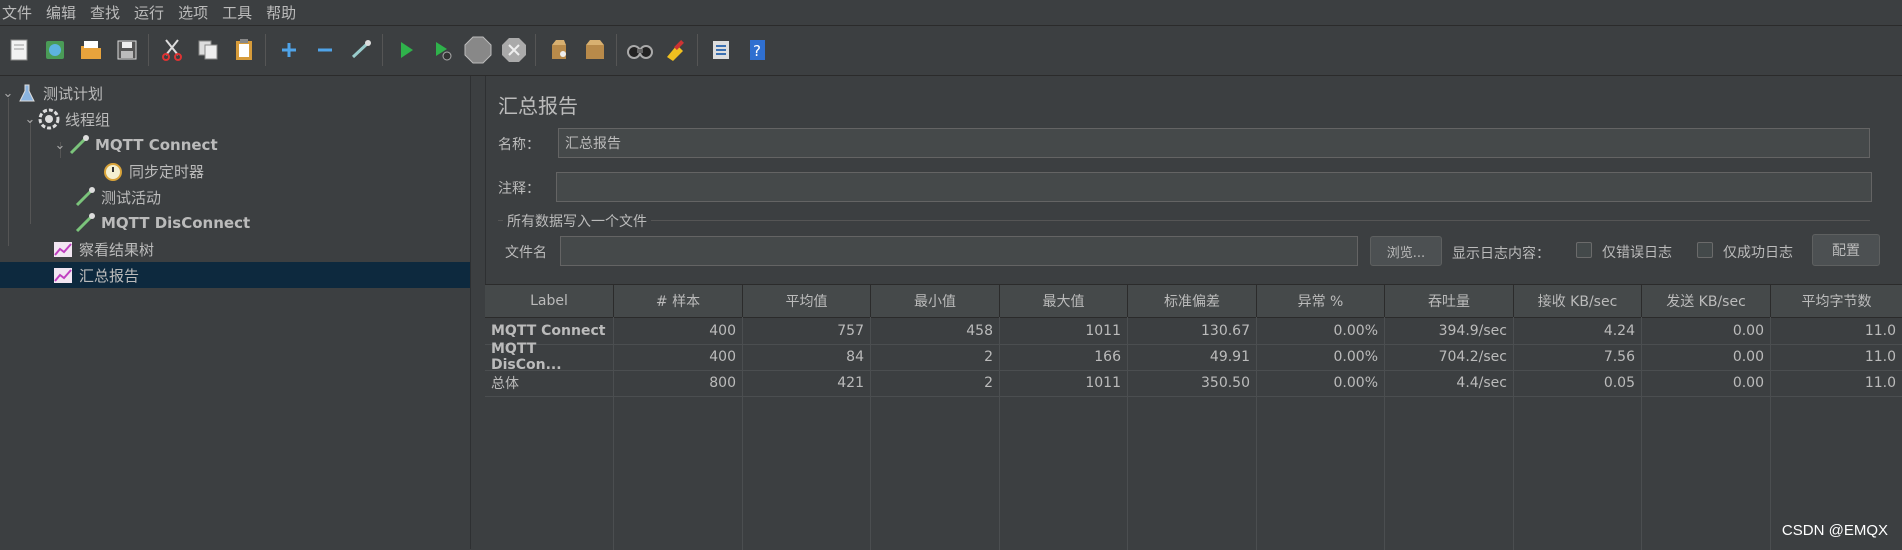  Describe the element at coordinates (514, 50) in the screenshot. I see `shutdown-icon` at that location.